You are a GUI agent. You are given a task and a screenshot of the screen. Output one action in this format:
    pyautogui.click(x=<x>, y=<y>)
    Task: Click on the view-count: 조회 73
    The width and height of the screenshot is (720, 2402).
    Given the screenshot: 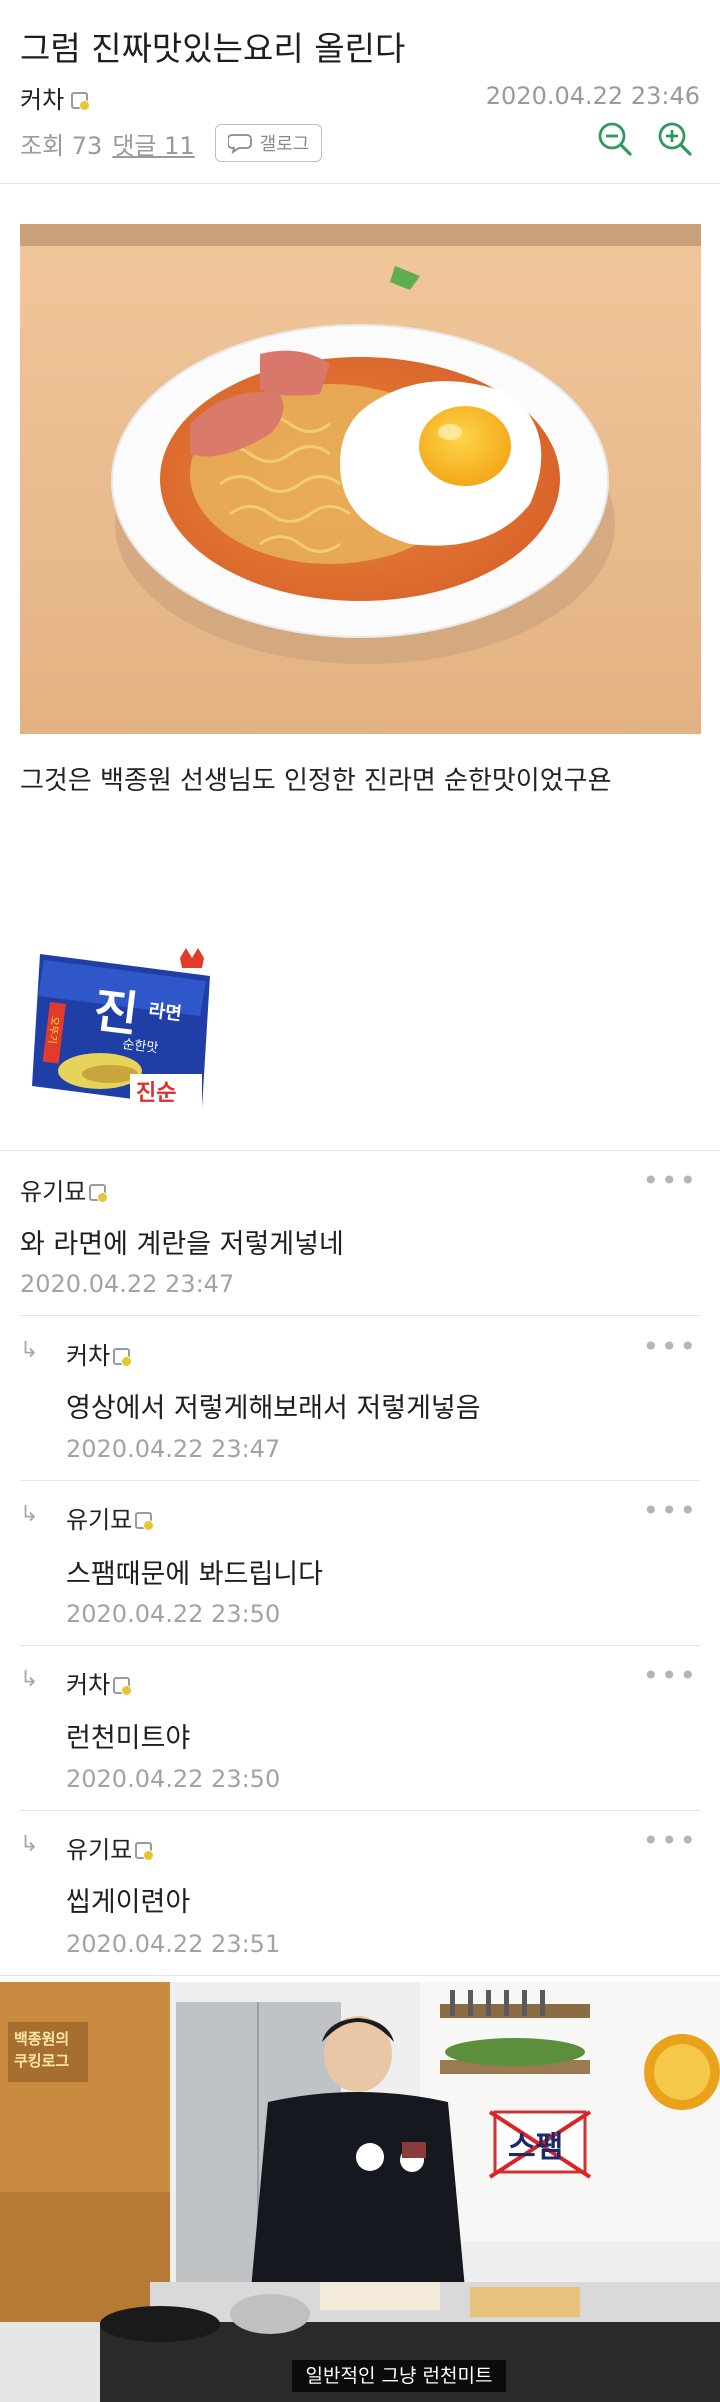 What is the action you would take?
    pyautogui.click(x=61, y=145)
    